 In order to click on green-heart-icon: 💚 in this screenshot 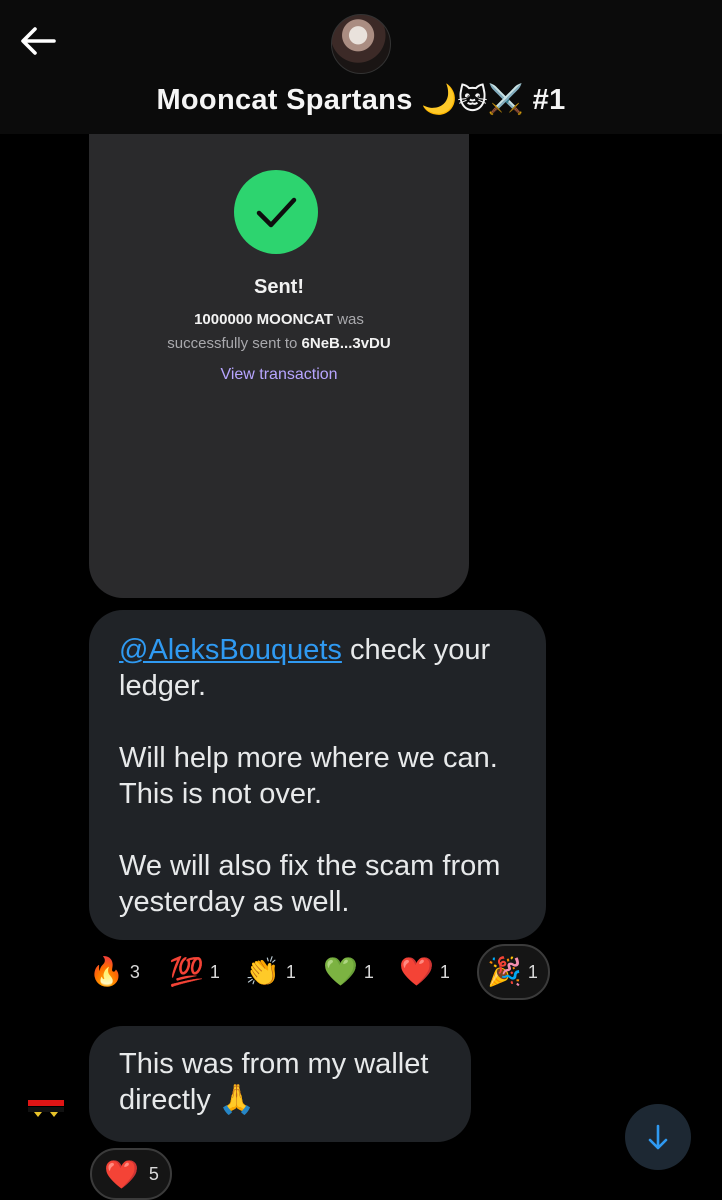, I will do `click(340, 971)`.